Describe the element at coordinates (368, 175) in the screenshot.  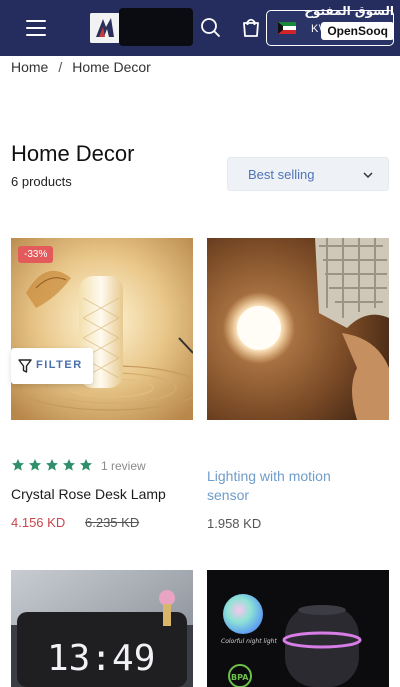
I see `chevron-down-icon` at that location.